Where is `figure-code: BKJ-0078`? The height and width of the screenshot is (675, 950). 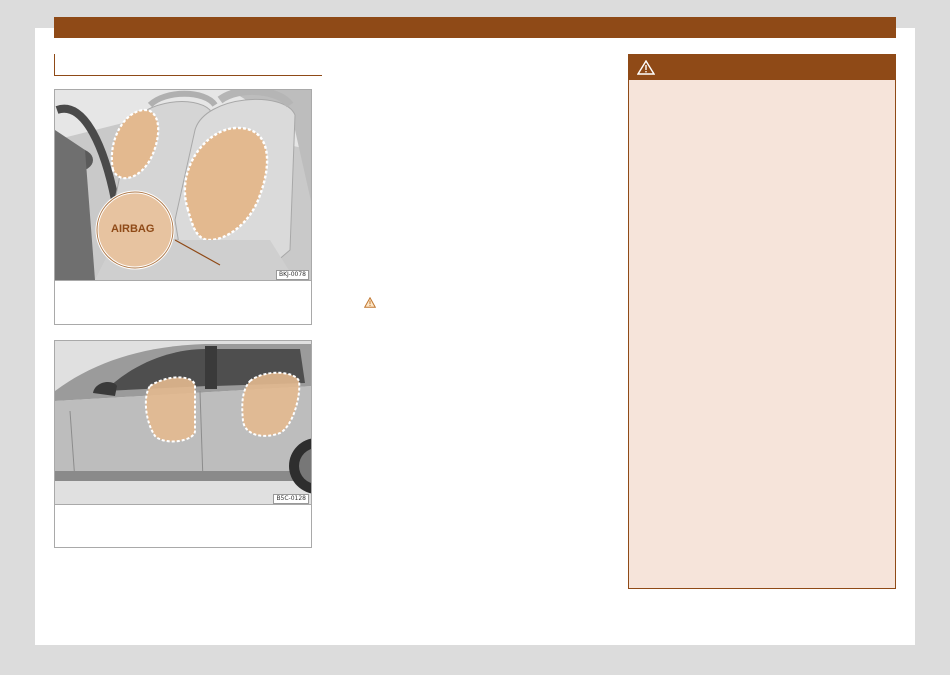
figure-code: BKJ-0078 is located at coordinates (292, 275).